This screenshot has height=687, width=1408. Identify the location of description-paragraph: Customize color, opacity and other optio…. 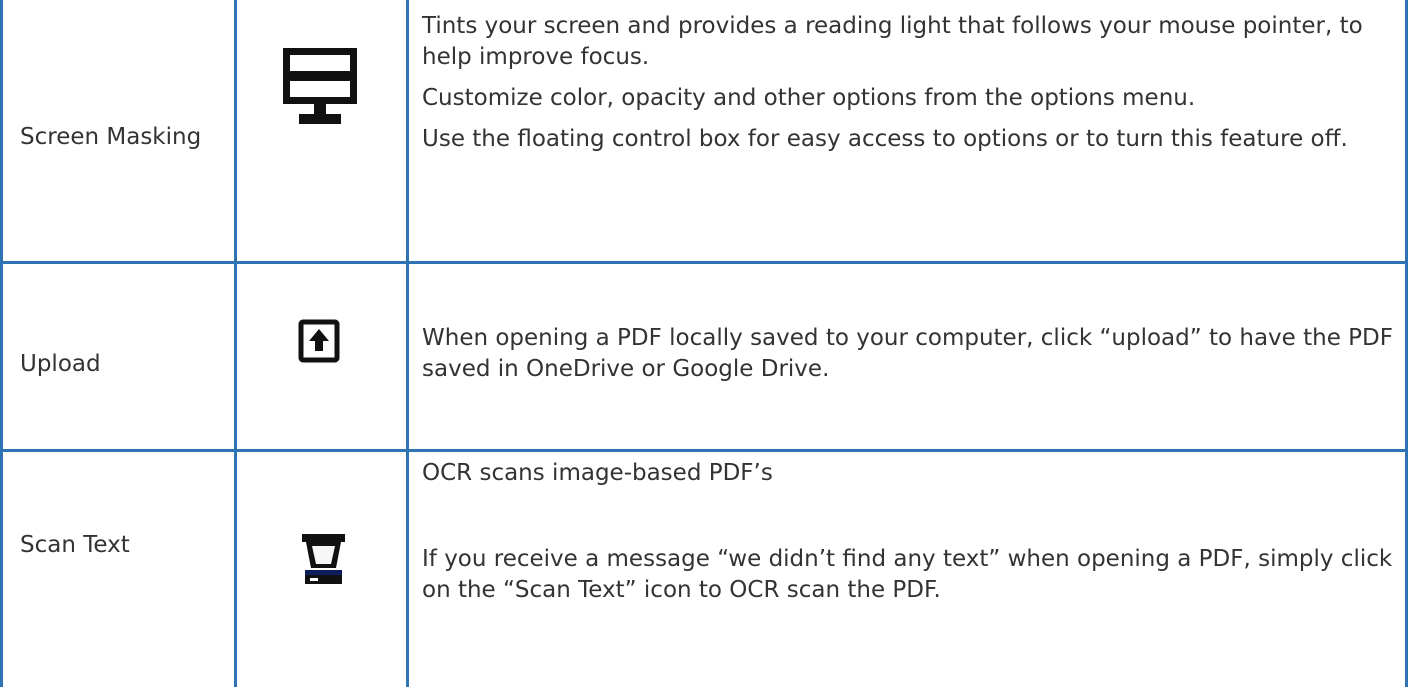
(809, 98).